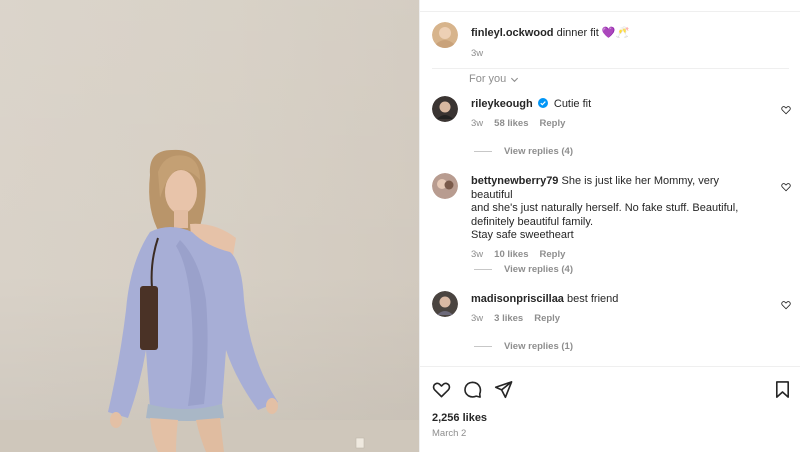 The width and height of the screenshot is (800, 452). I want to click on verified-badge-icon, so click(542, 103).